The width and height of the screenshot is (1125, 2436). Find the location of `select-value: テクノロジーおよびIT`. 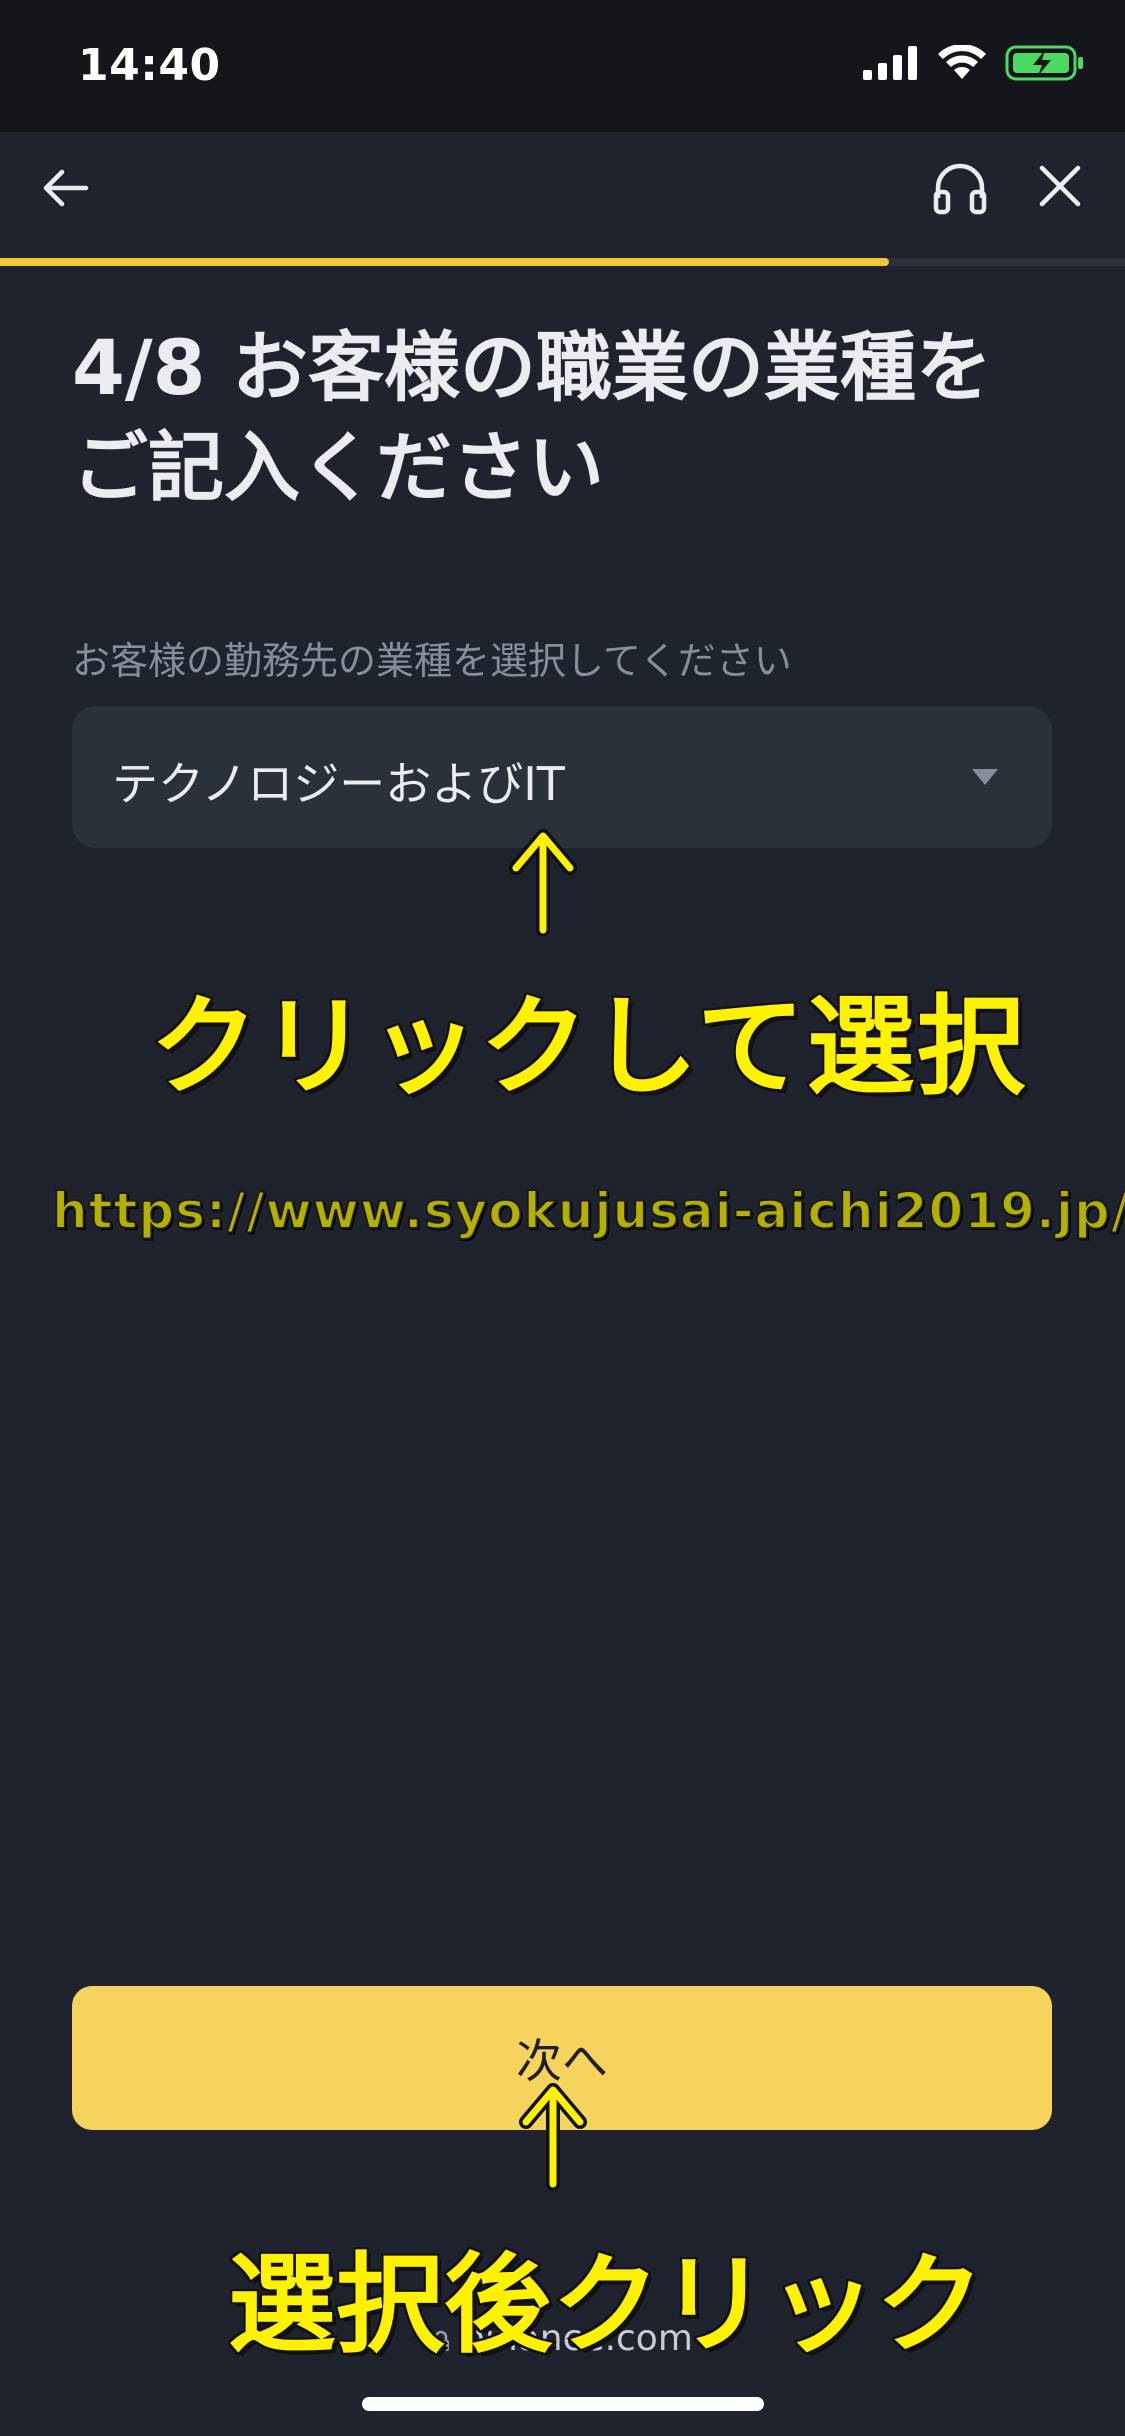

select-value: テクノロジーおよびIT is located at coordinates (338, 784).